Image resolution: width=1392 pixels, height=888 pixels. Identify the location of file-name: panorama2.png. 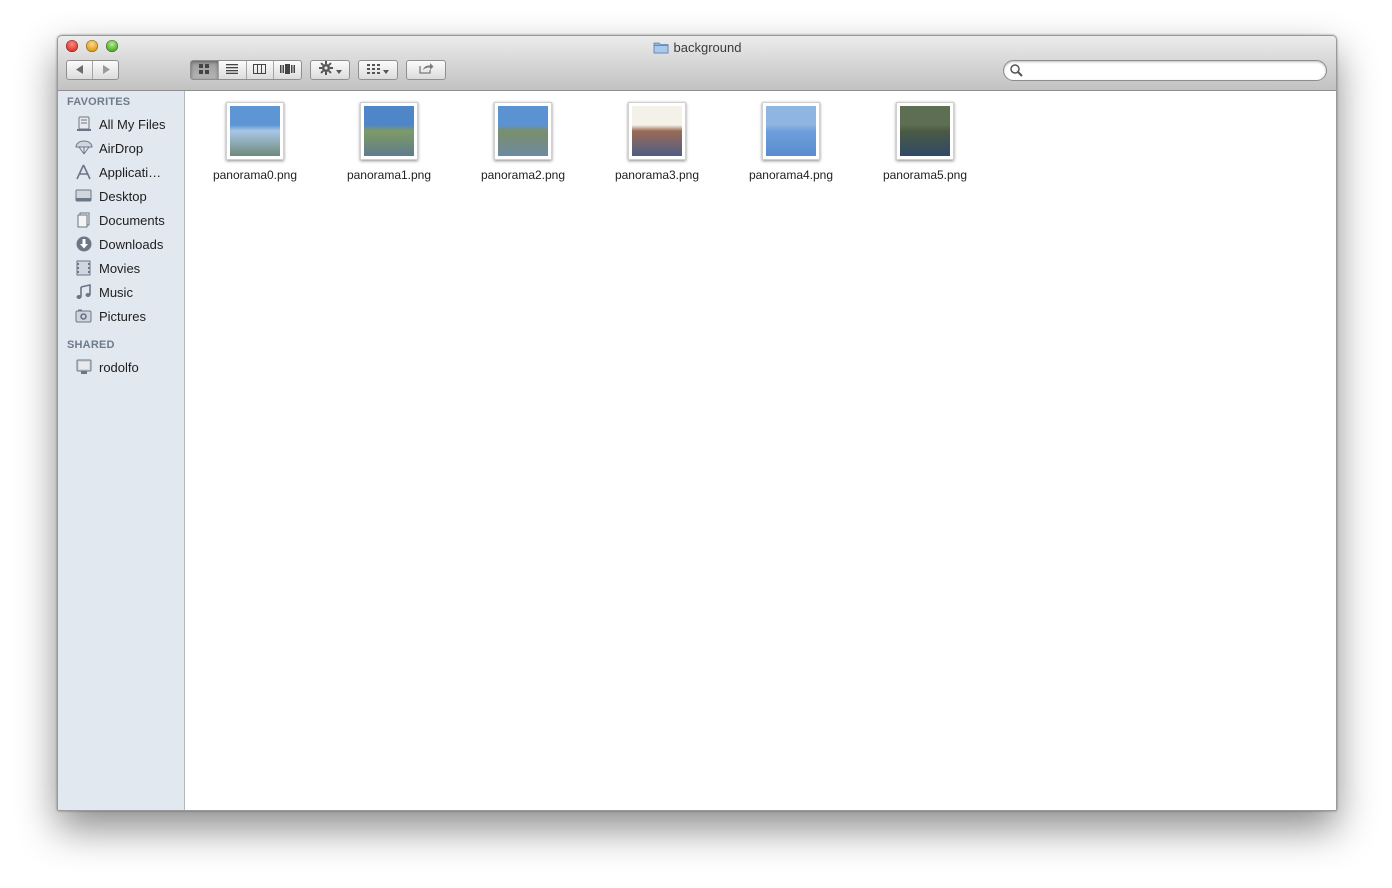
(523, 175).